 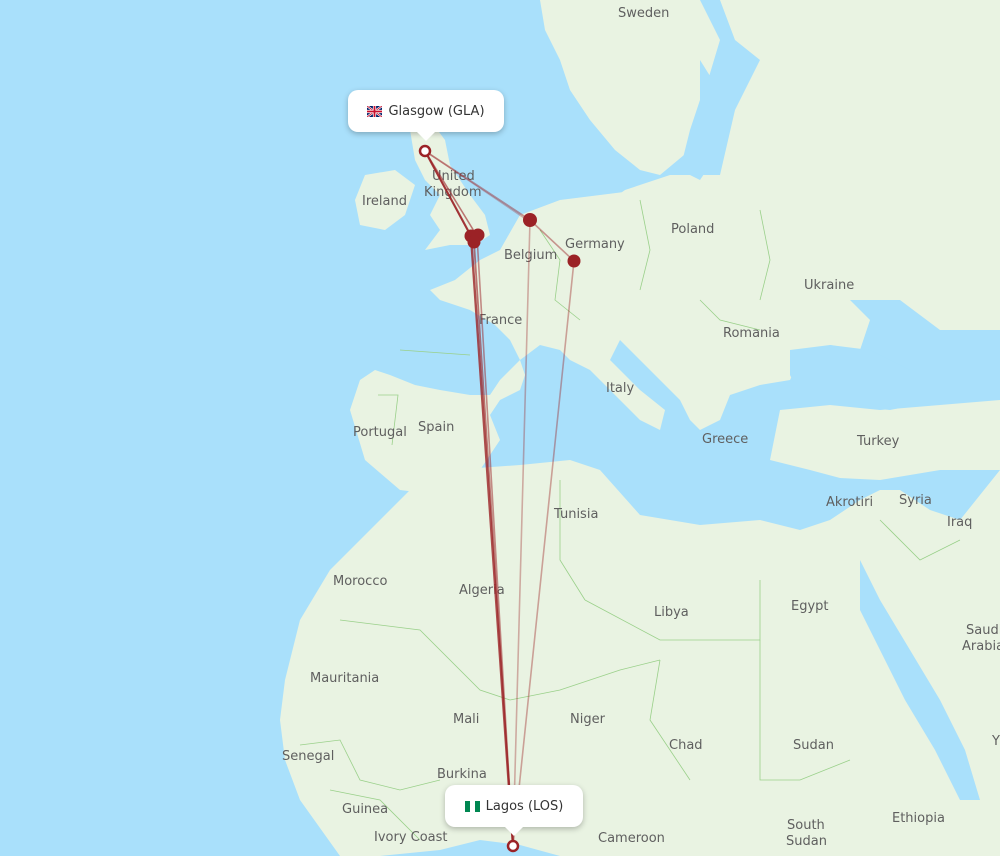 What do you see at coordinates (530, 220) in the screenshot?
I see `stopover-marker-amsterdam` at bounding box center [530, 220].